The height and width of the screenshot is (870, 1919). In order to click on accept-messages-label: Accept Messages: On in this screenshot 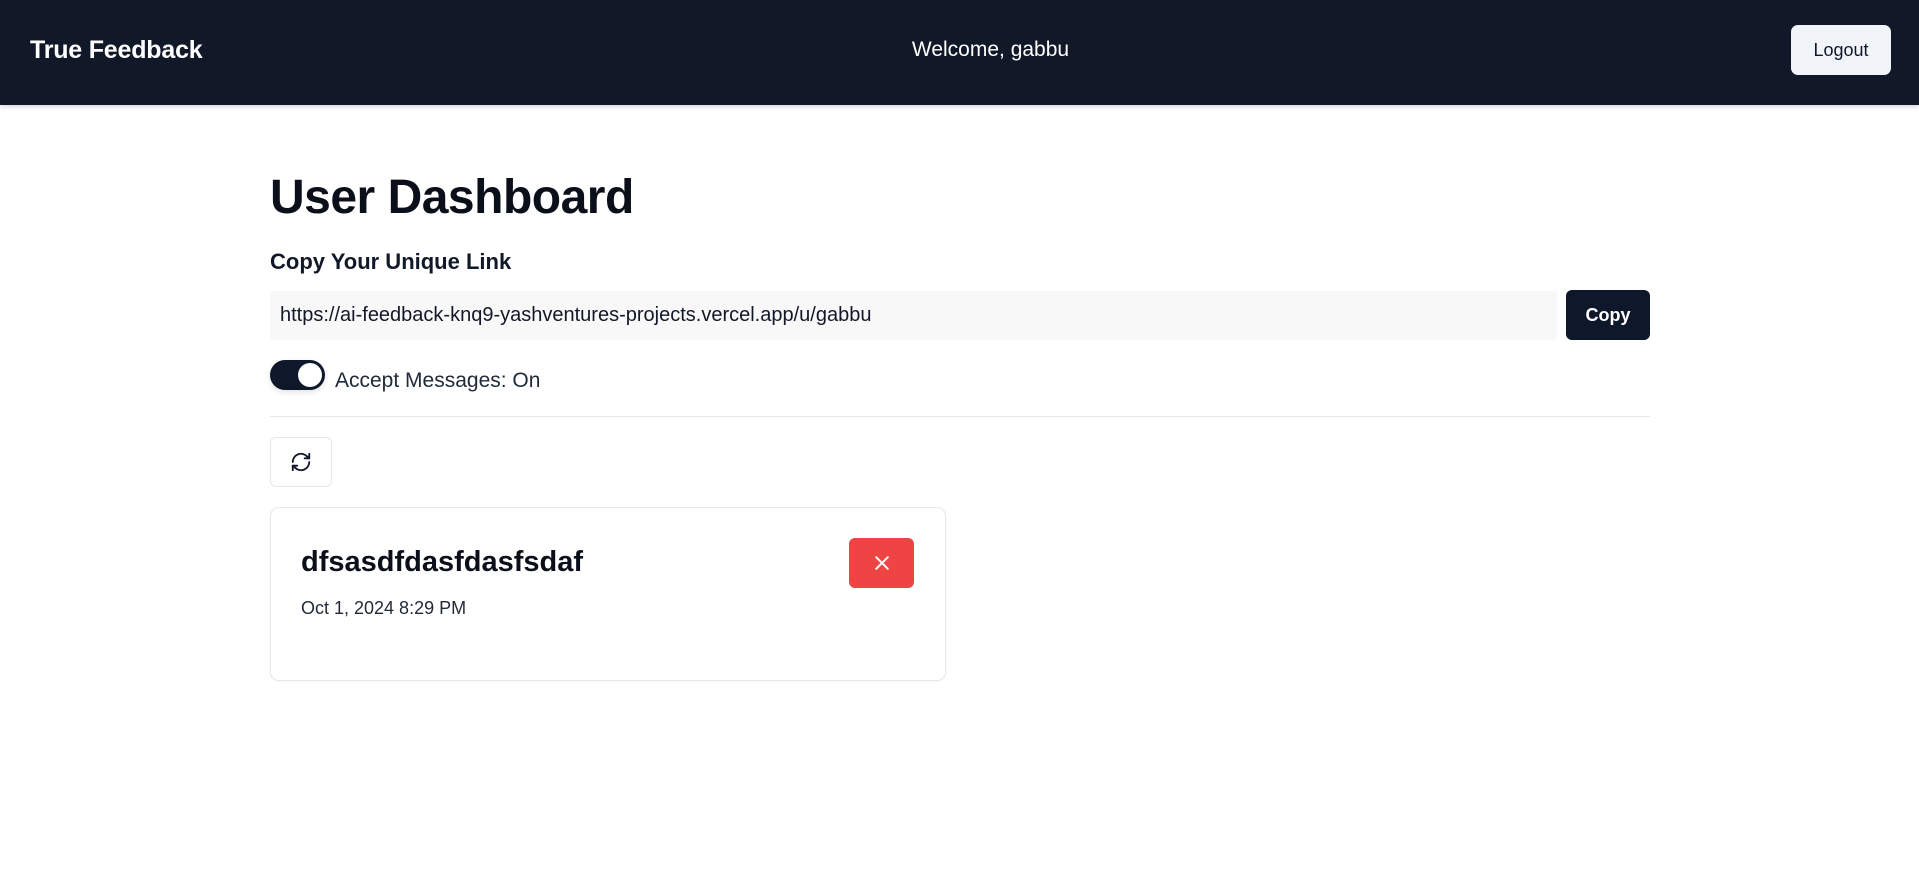, I will do `click(438, 380)`.